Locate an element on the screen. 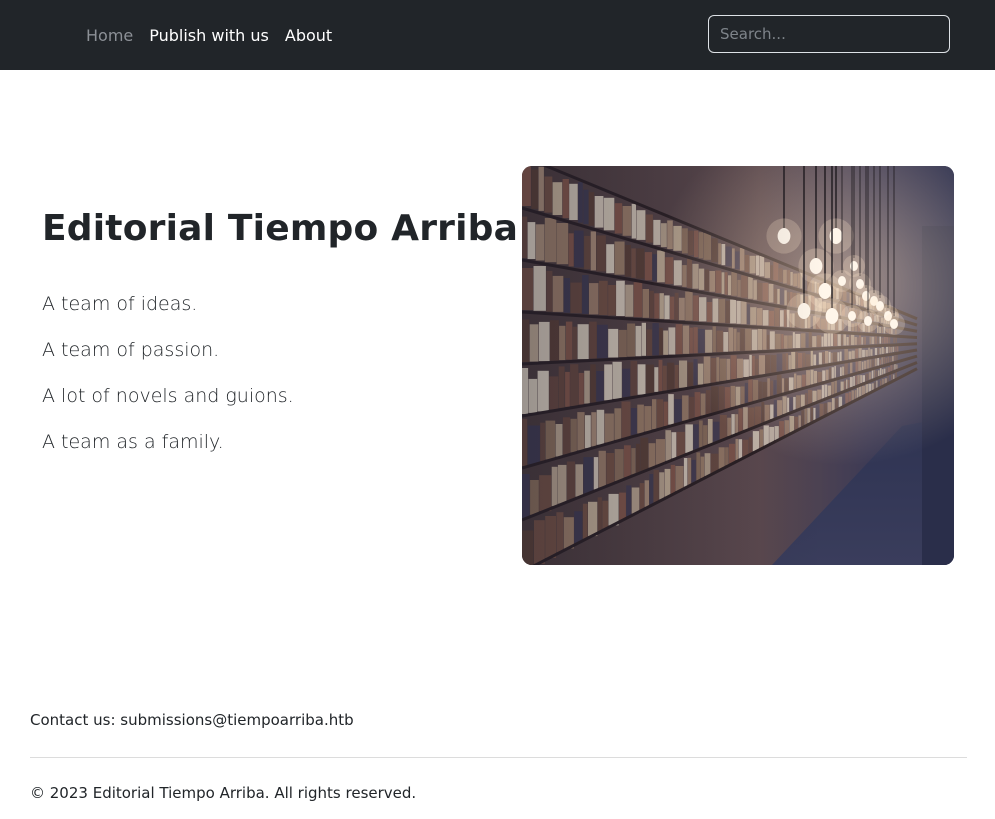  contact-email: submissions@tiempoarriba.htb is located at coordinates (236, 720).